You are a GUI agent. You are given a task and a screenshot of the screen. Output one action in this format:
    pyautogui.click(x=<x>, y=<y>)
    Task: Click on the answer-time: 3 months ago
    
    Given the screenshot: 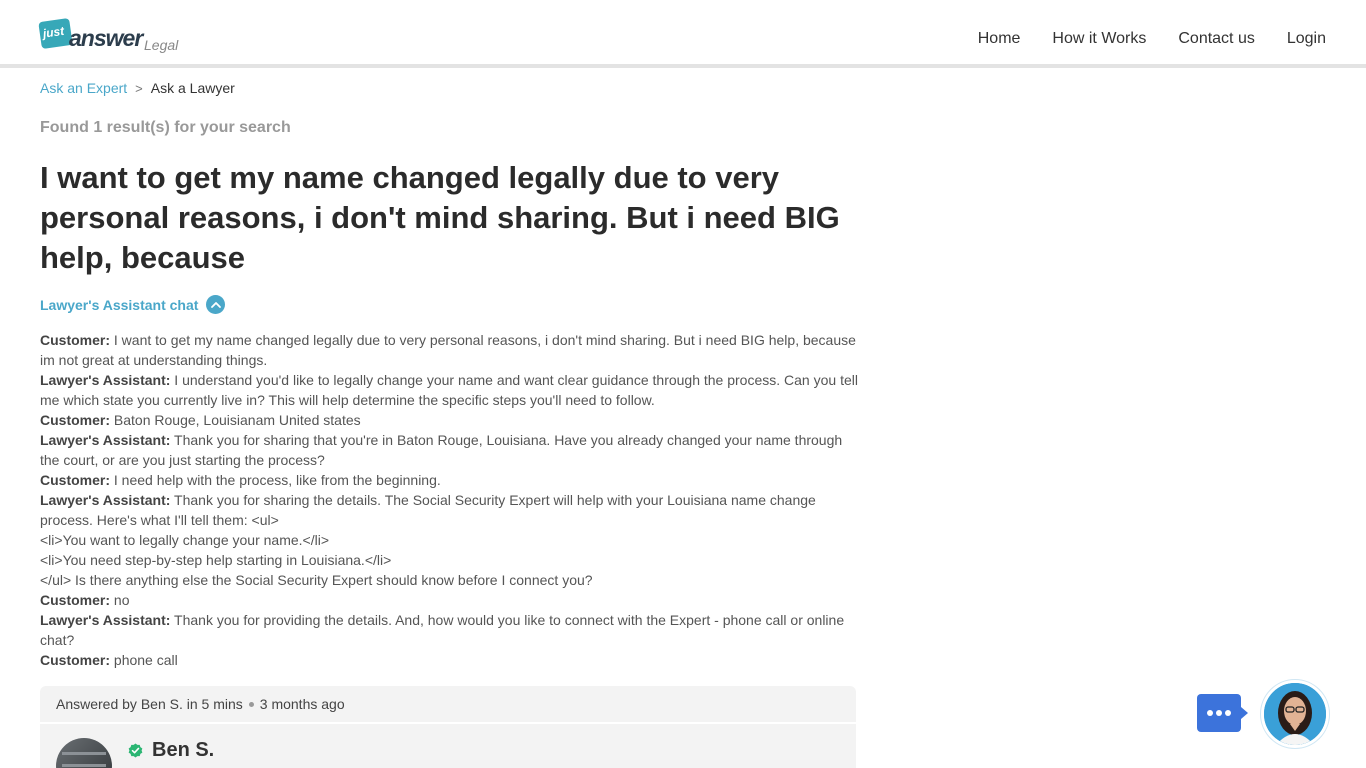 What is the action you would take?
    pyautogui.click(x=302, y=704)
    